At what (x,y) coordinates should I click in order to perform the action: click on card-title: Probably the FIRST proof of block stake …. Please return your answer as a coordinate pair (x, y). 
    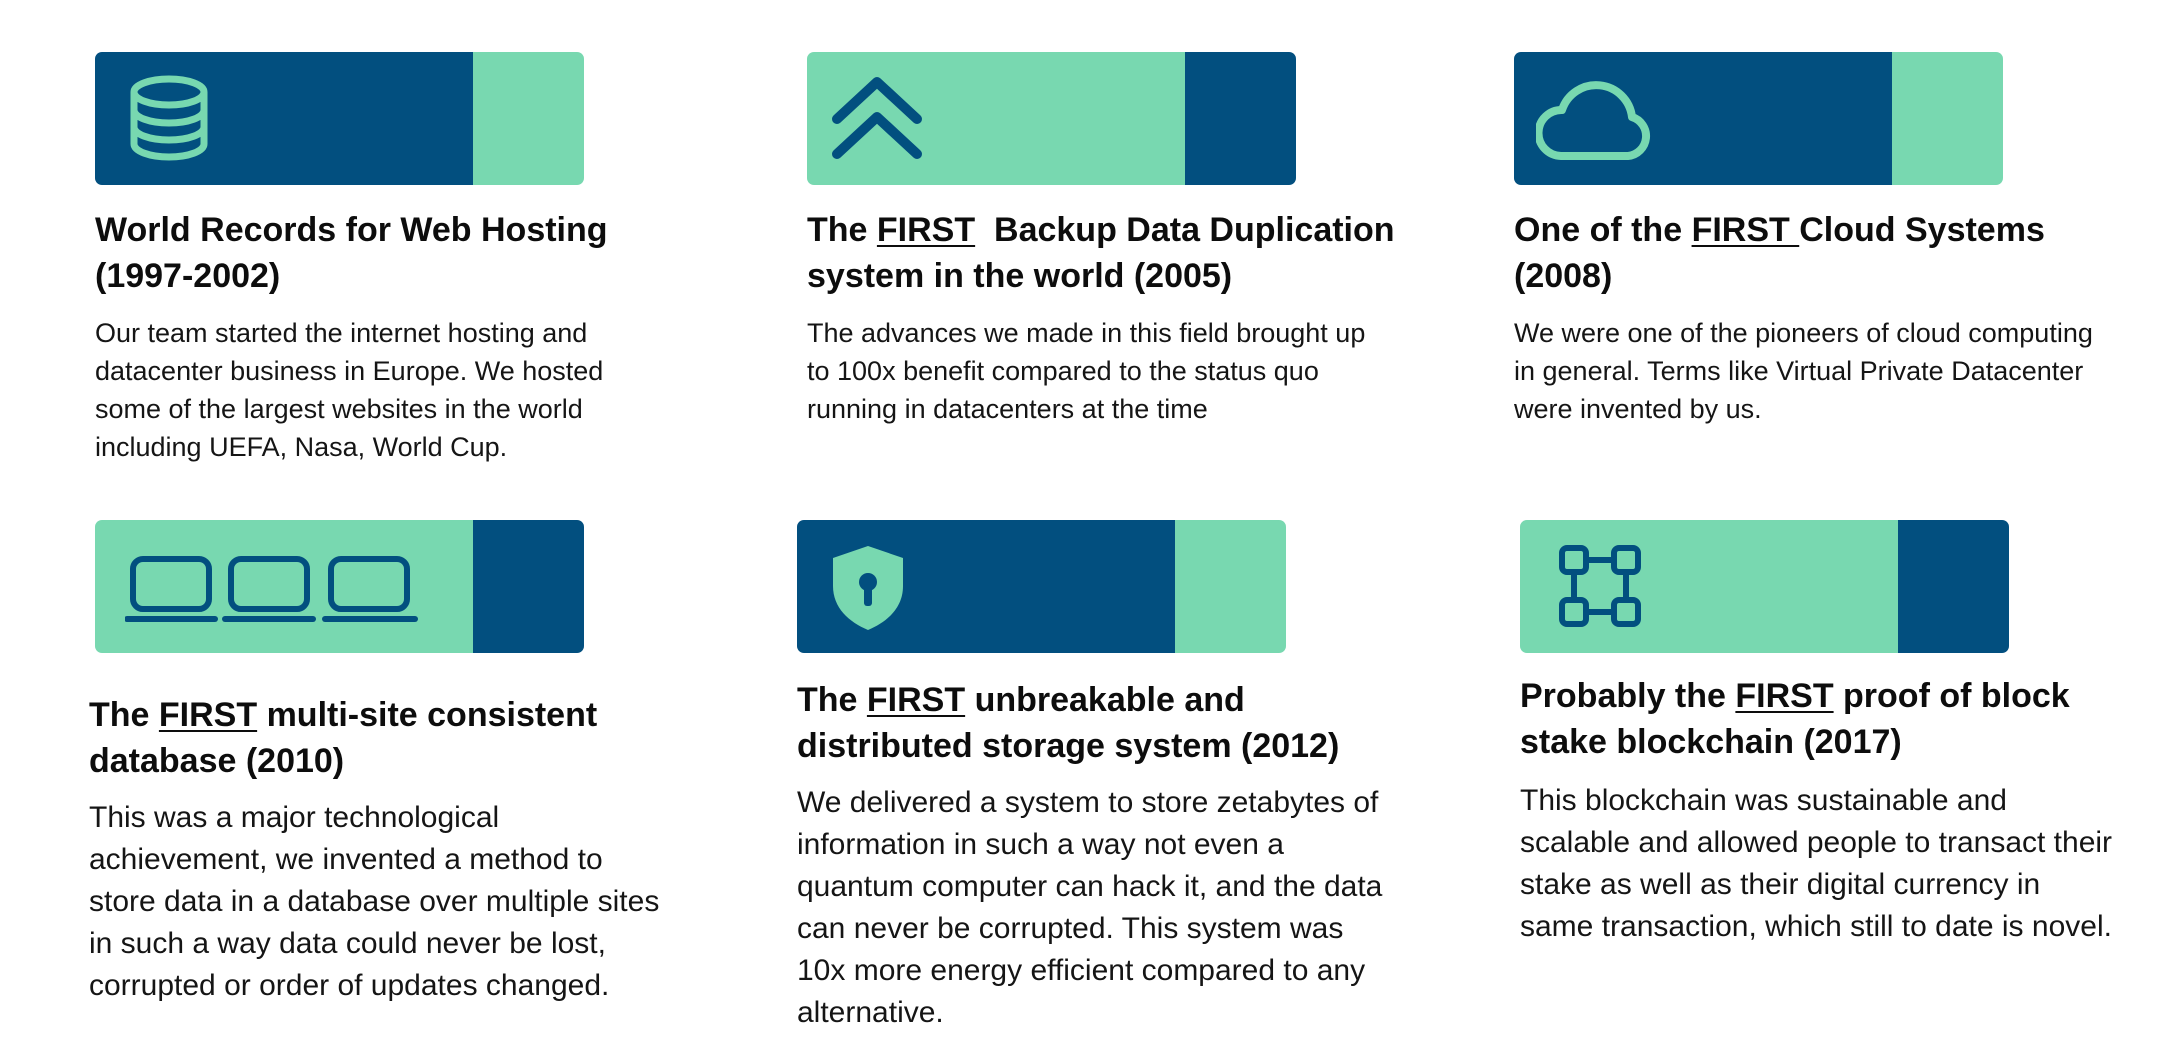
    Looking at the image, I should click on (1795, 719).